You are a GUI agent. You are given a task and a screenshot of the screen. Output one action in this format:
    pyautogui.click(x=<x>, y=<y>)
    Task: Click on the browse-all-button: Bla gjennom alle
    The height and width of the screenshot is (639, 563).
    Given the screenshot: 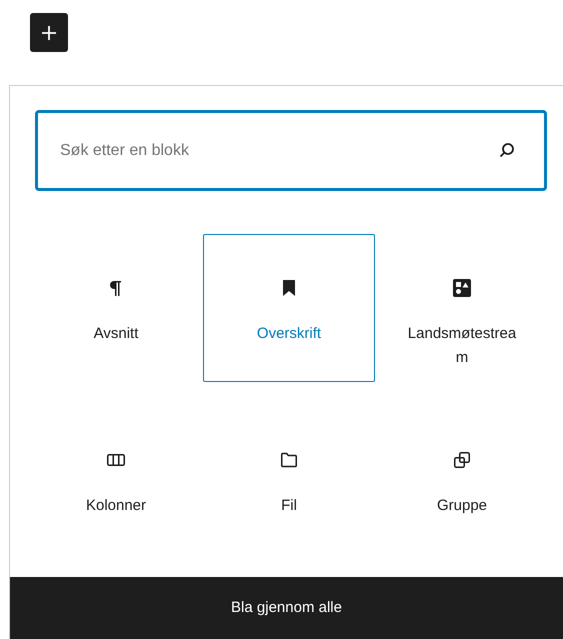 What is the action you would take?
    pyautogui.click(x=286, y=608)
    